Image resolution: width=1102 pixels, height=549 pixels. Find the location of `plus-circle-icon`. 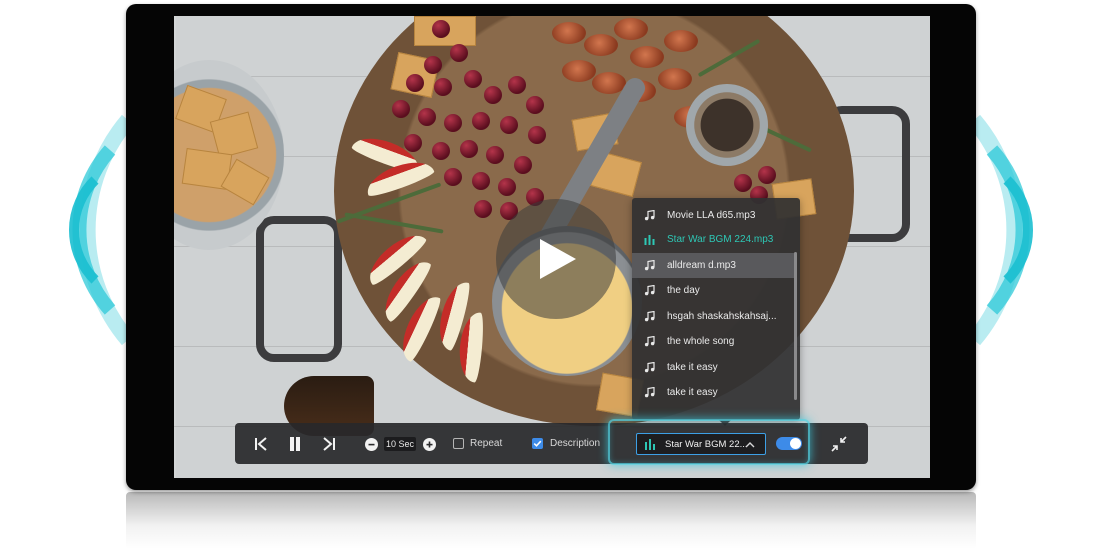

plus-circle-icon is located at coordinates (429, 444).